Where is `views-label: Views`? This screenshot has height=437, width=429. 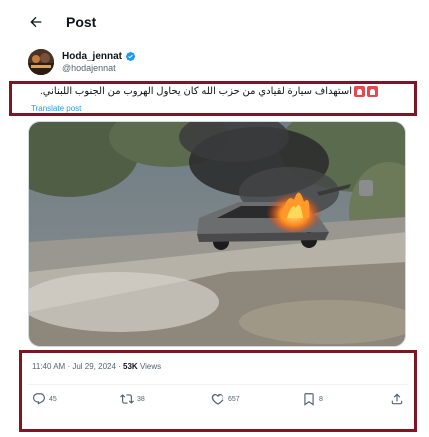 views-label: Views is located at coordinates (149, 366).